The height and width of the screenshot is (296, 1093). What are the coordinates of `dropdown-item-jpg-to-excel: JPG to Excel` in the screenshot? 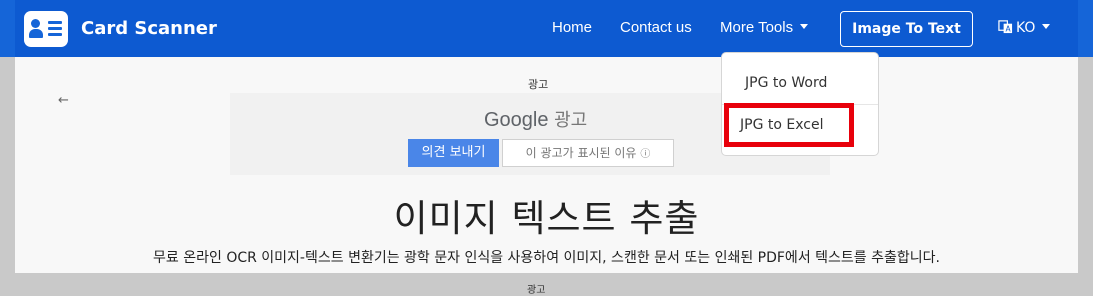 It's located at (789, 125).